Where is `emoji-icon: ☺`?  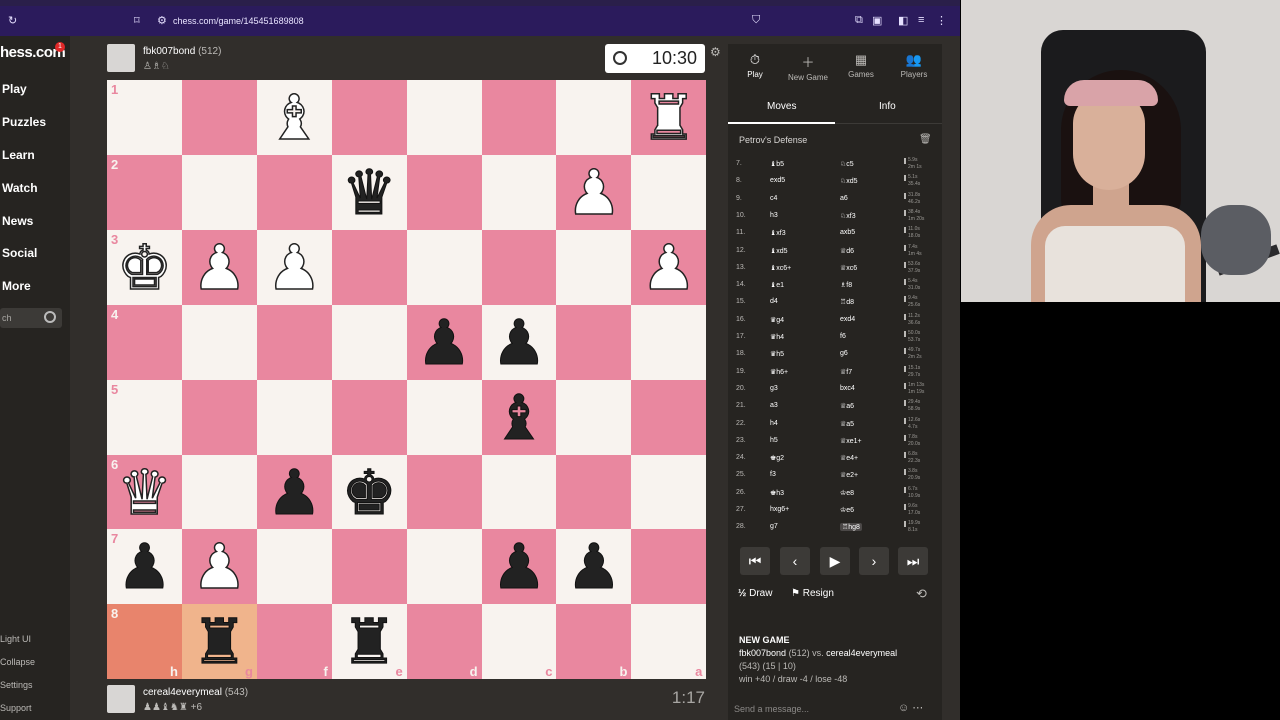 emoji-icon: ☺ is located at coordinates (903, 708).